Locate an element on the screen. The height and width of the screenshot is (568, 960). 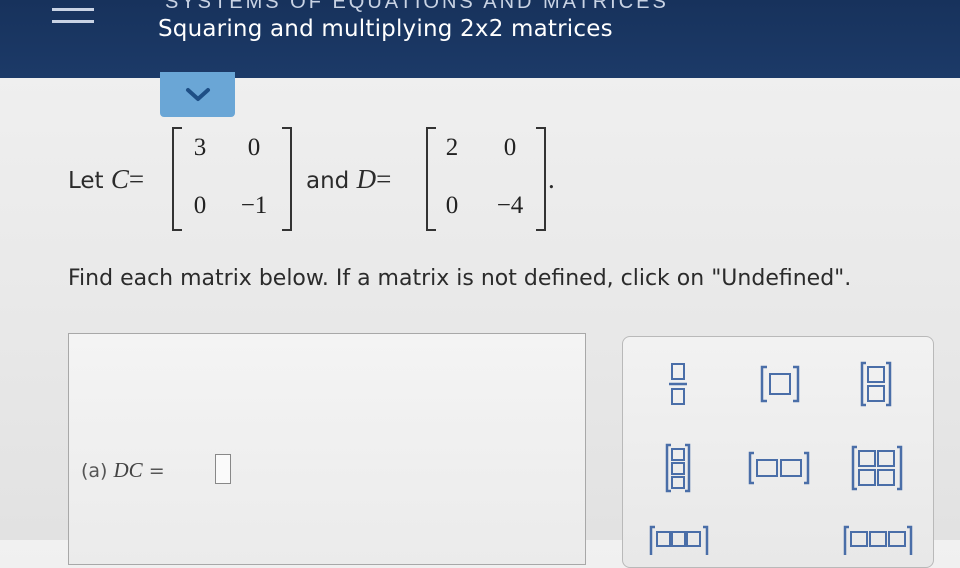
matrix-3x1-icon is located at coordinates (678, 468).